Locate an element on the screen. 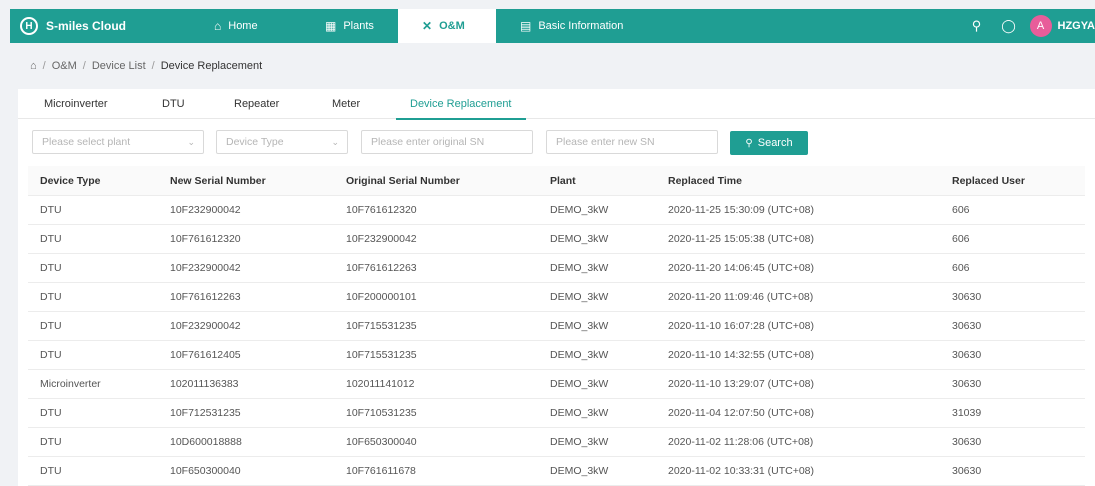 The width and height of the screenshot is (1095, 486). nav-plants: ▦ Plants is located at coordinates (349, 26).